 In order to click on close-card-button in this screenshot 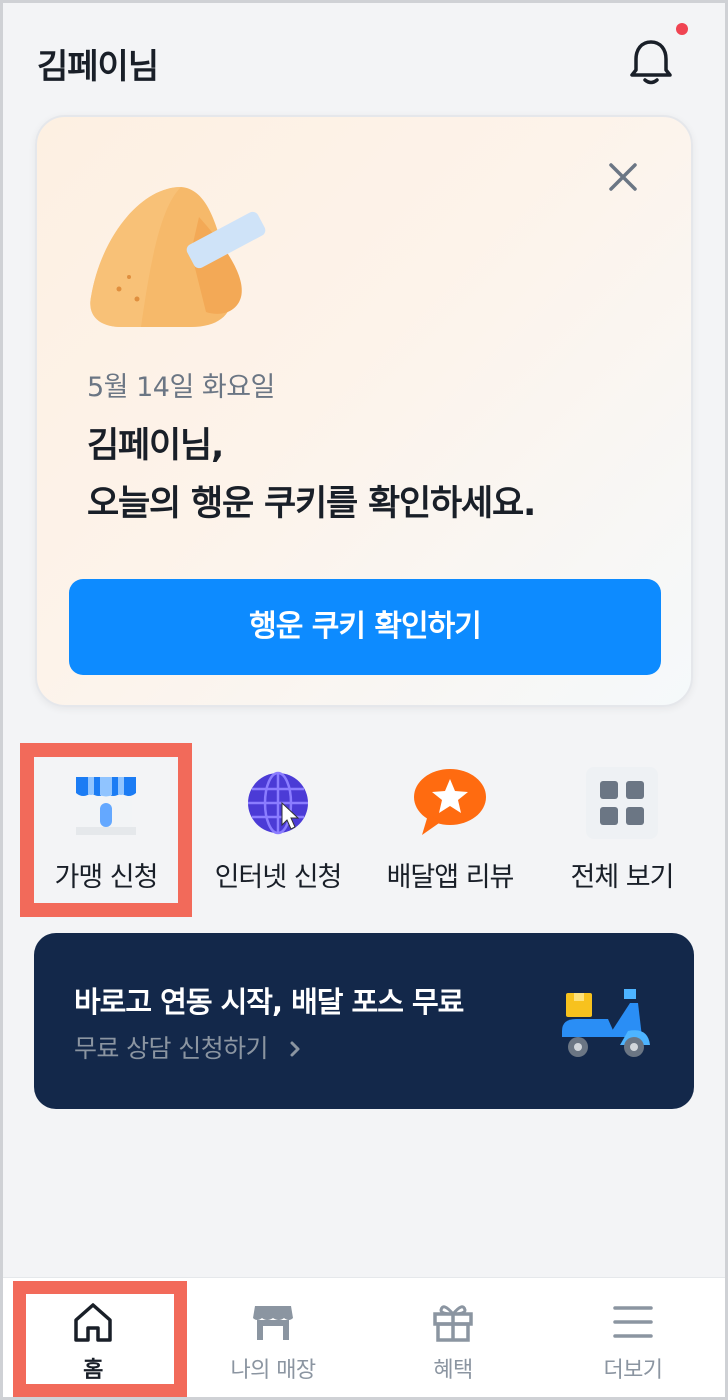, I will do `click(623, 177)`.